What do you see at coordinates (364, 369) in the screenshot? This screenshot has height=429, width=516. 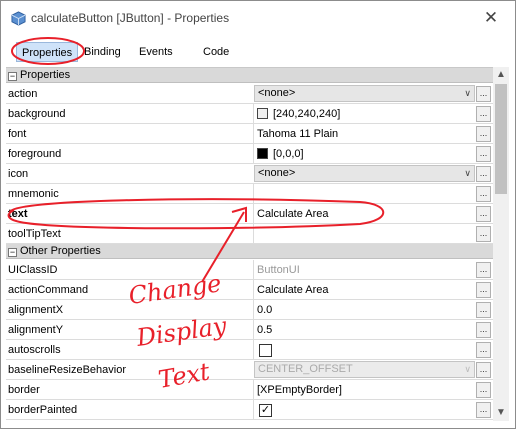 I see `baseline-combo: CENTER_OFFSET ∨` at bounding box center [364, 369].